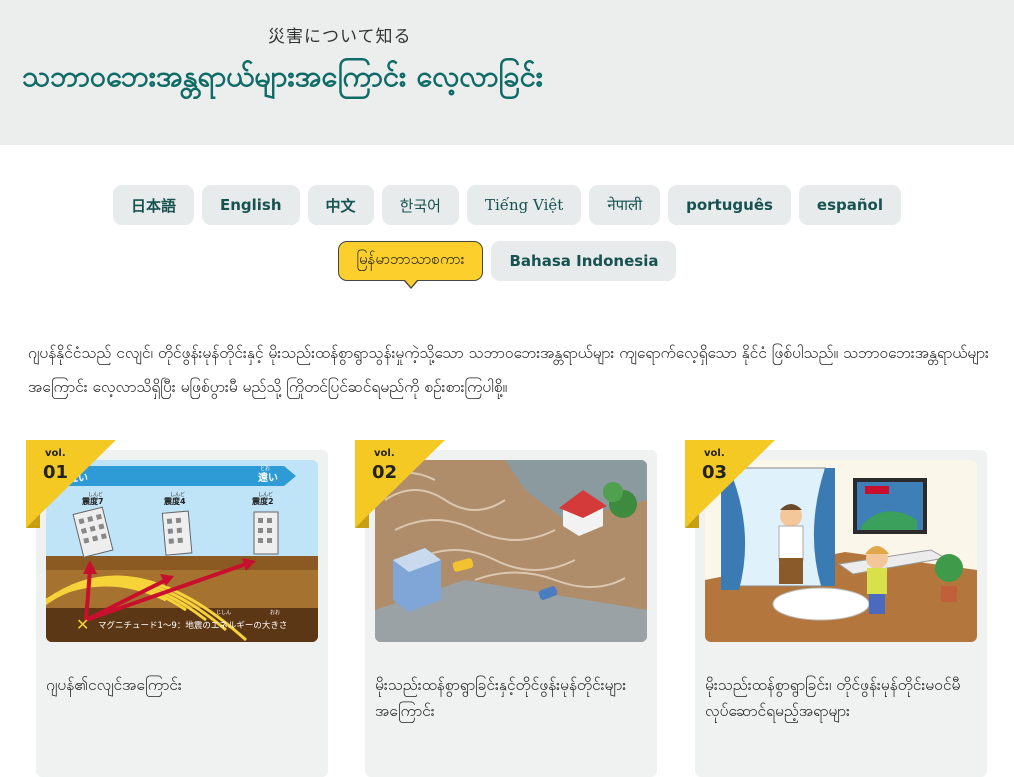 This screenshot has width=1014, height=777. I want to click on oo-ruby: おお, so click(275, 612).